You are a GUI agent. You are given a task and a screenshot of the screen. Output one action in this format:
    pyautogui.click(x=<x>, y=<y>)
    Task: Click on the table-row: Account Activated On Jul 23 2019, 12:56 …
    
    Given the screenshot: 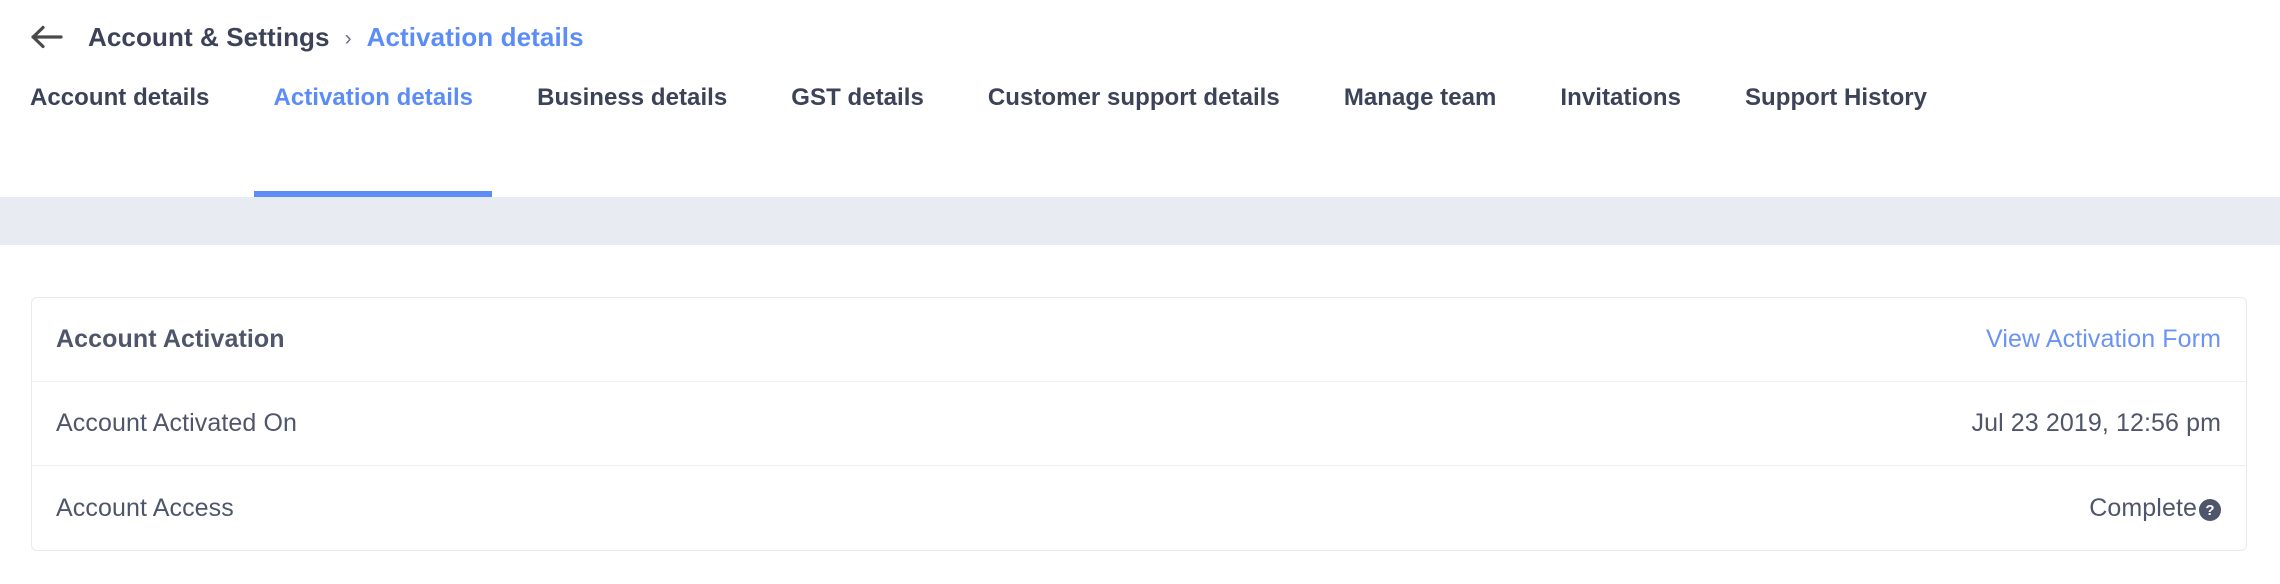 What is the action you would take?
    pyautogui.click(x=1139, y=424)
    